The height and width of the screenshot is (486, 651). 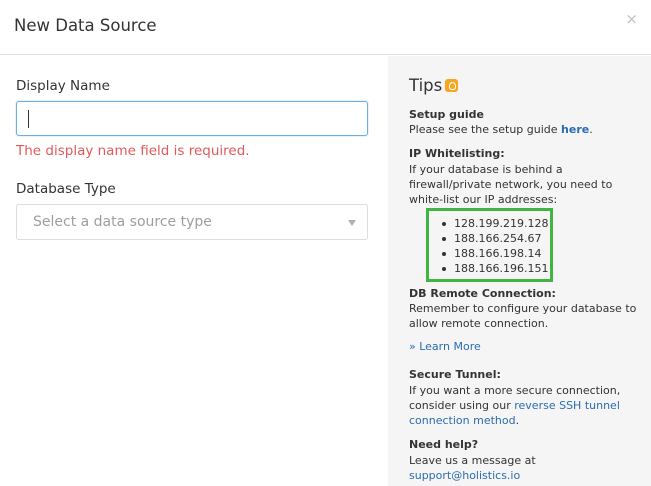 I want to click on database-type-label: Database Type, so click(x=66, y=189).